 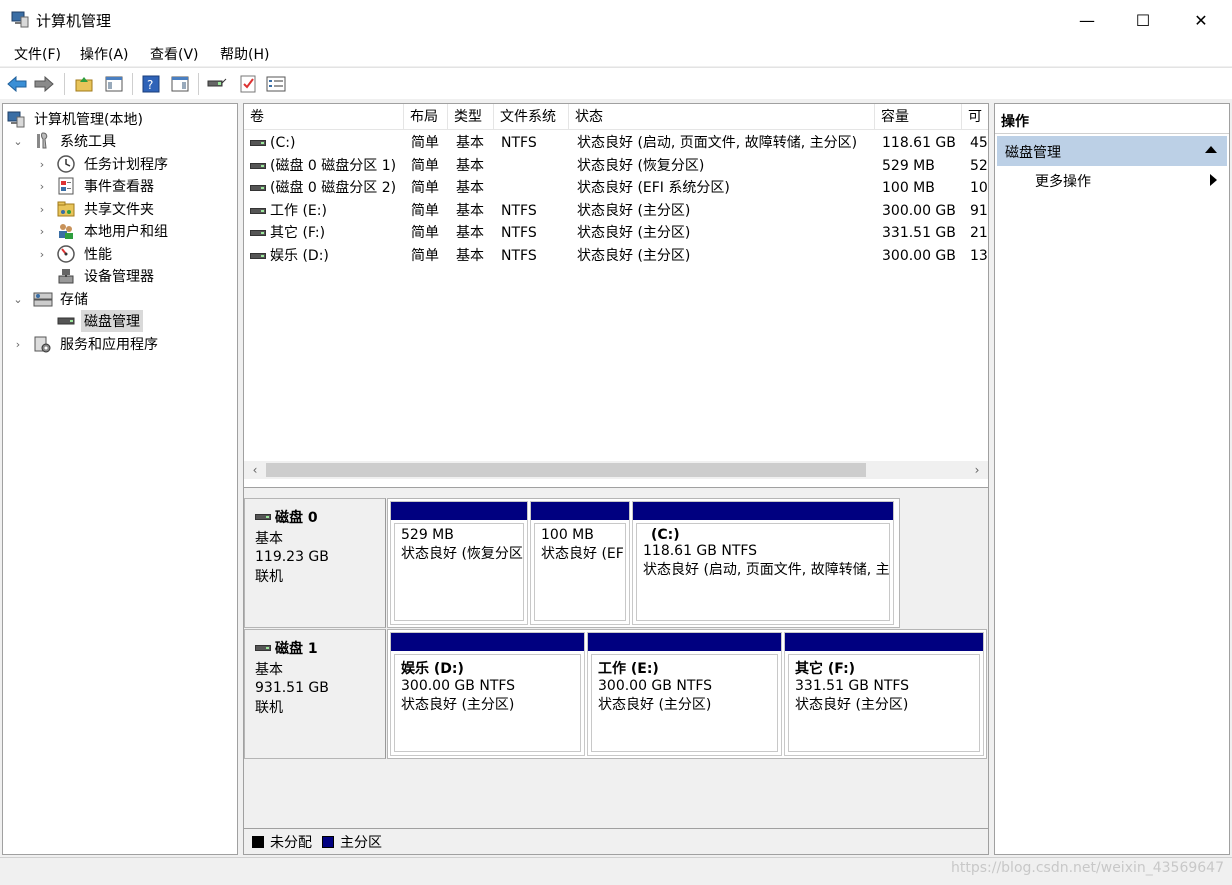 What do you see at coordinates (96, 209) in the screenshot?
I see `tree-item-shared-folders: › 共享文件夹` at bounding box center [96, 209].